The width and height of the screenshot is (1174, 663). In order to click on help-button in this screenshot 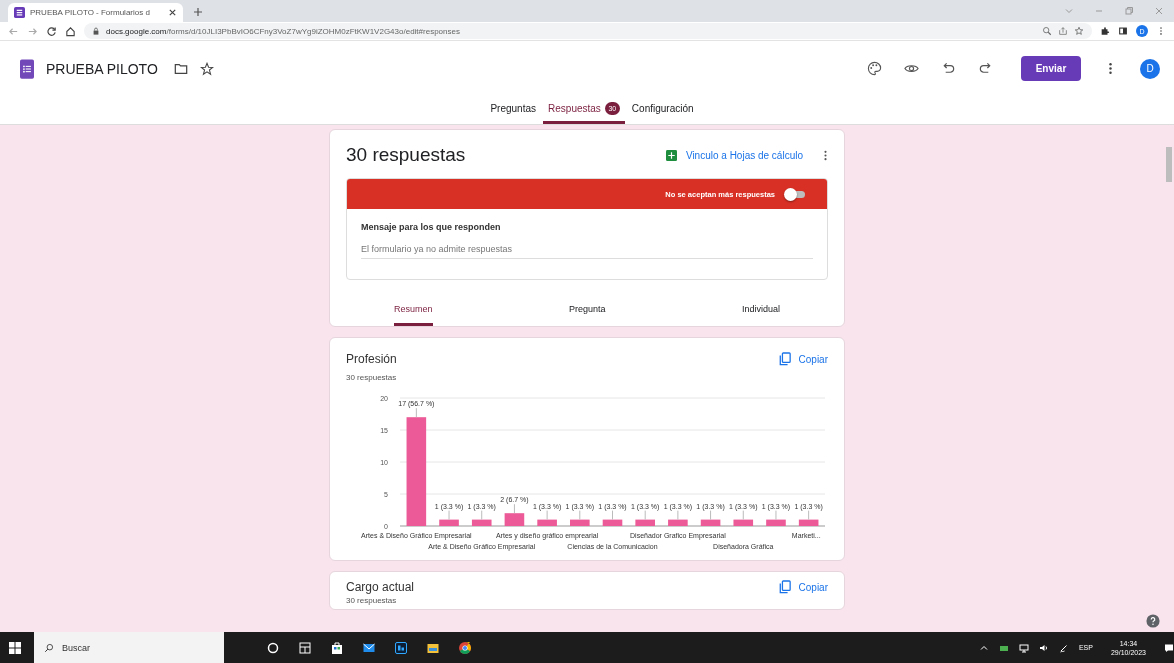, I will do `click(1153, 621)`.